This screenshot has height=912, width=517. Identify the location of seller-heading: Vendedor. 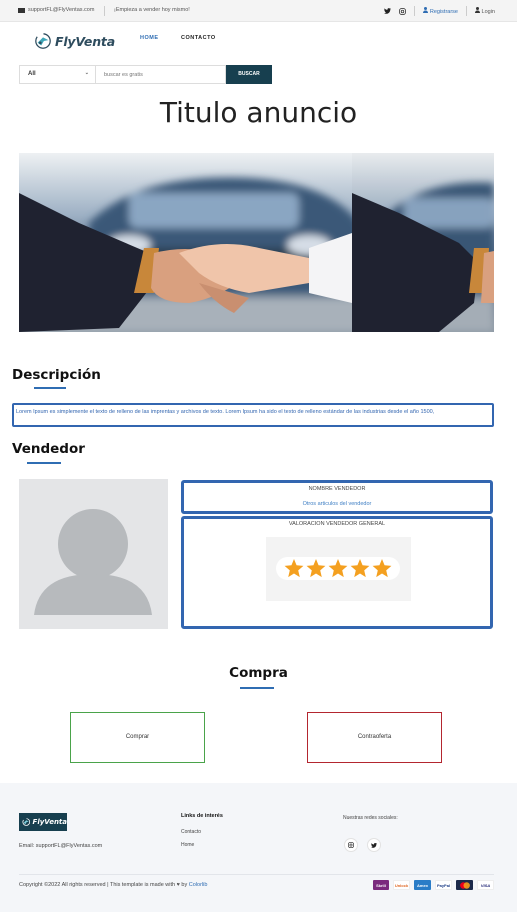
(48, 449).